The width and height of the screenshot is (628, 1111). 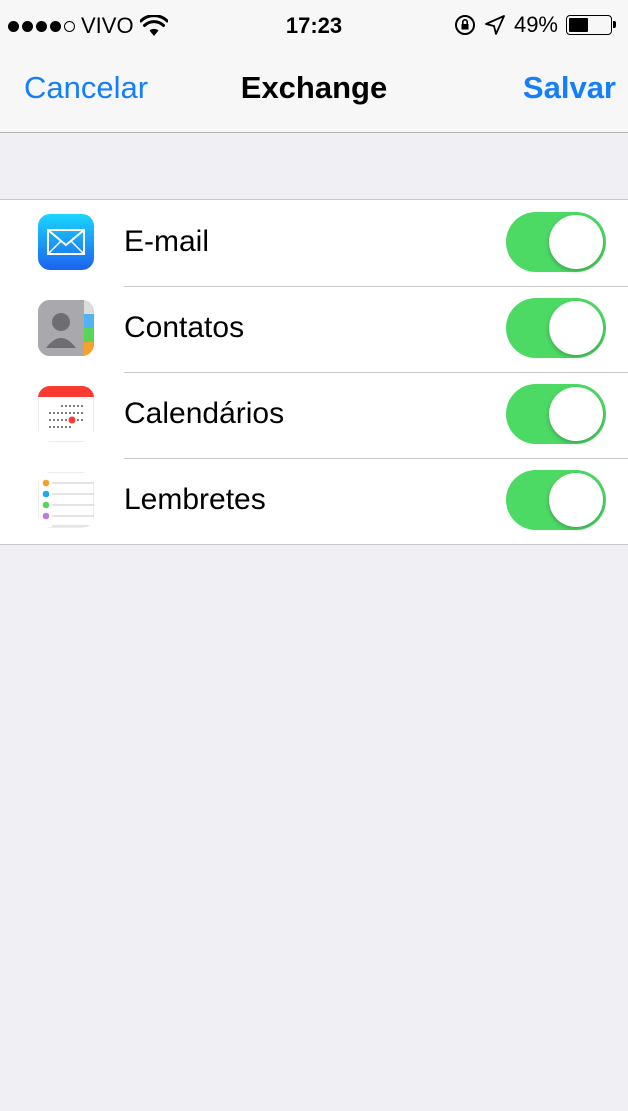 I want to click on rotation-lock-icon, so click(x=464, y=25).